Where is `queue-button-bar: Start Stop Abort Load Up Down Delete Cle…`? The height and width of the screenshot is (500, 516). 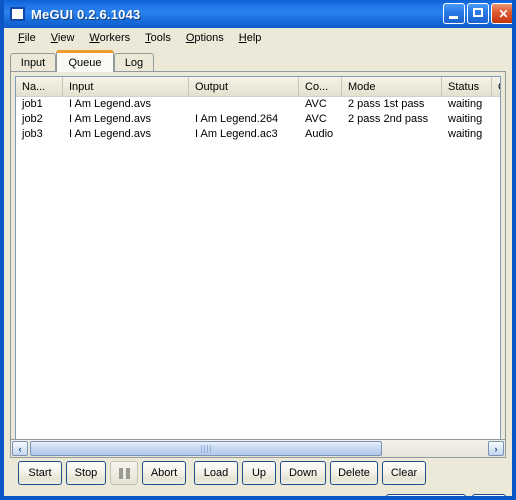 queue-button-bar: Start Stop Abort Load Up Down Delete Cle… is located at coordinates (258, 476).